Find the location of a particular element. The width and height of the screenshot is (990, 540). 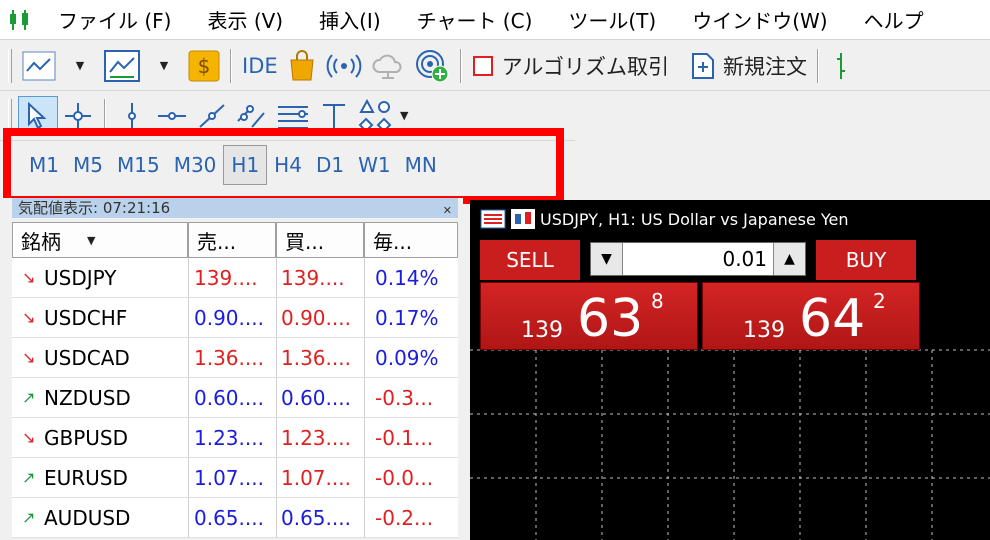

shapes-icon is located at coordinates (375, 115).